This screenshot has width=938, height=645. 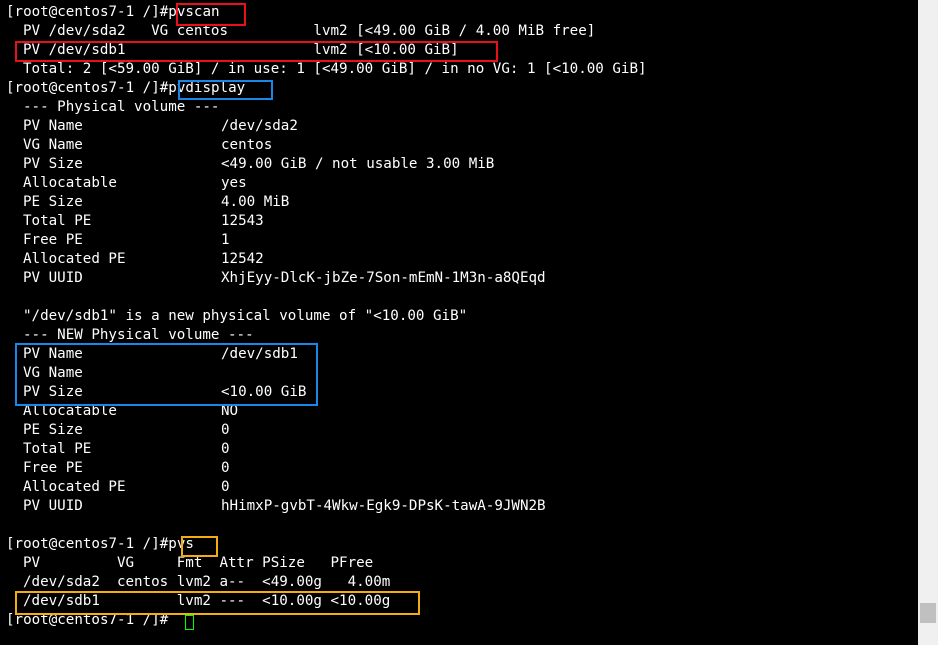 What do you see at coordinates (53, 145) in the screenshot?
I see `pv1-label: VG Name` at bounding box center [53, 145].